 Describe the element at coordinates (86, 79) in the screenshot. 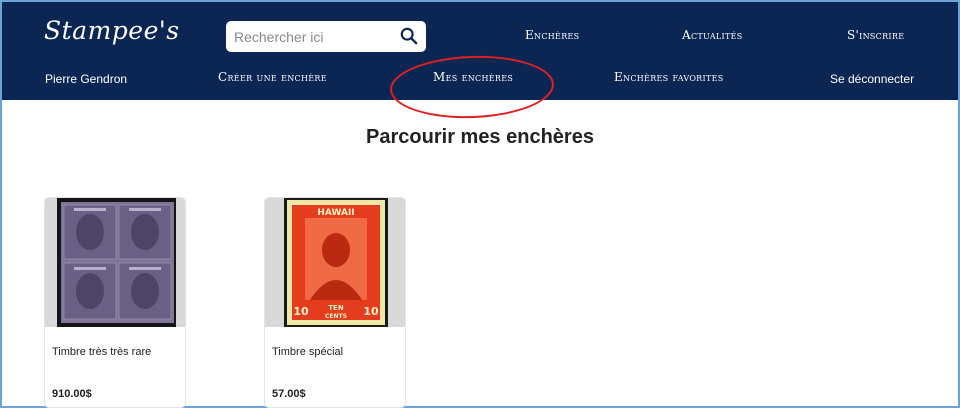

I see `user-name: Pierre Gendron` at that location.